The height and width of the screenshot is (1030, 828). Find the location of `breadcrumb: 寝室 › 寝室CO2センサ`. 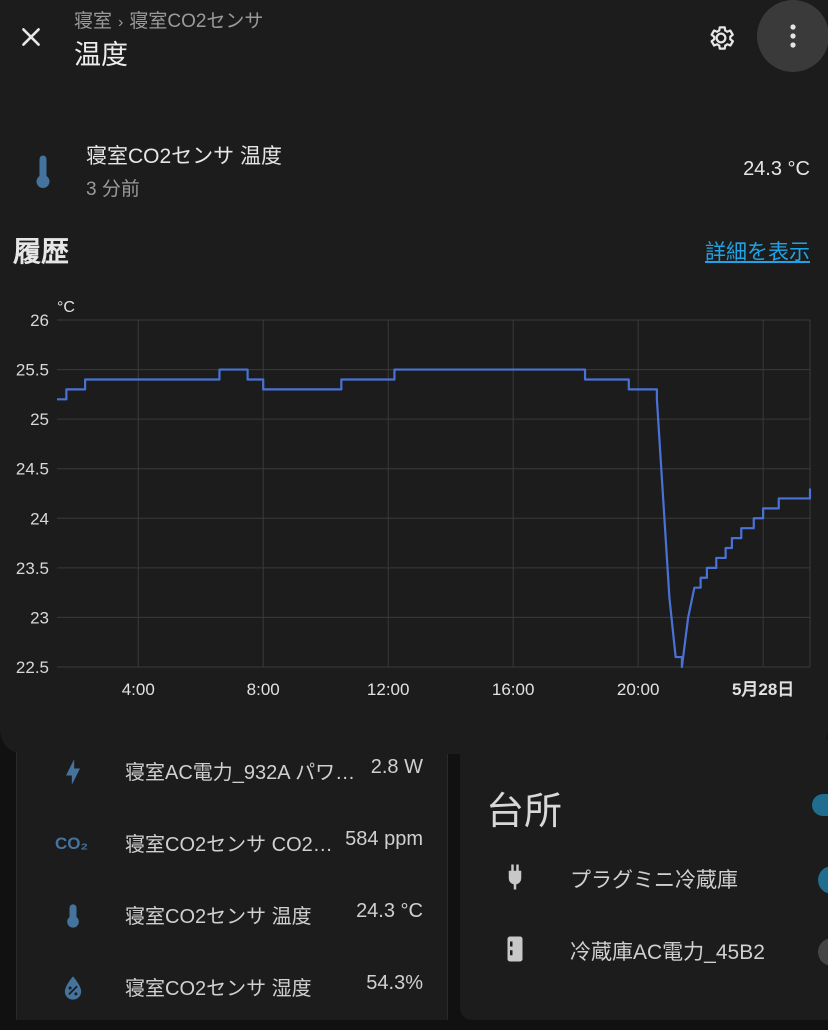

breadcrumb: 寝室 › 寝室CO2センサ is located at coordinates (168, 19).